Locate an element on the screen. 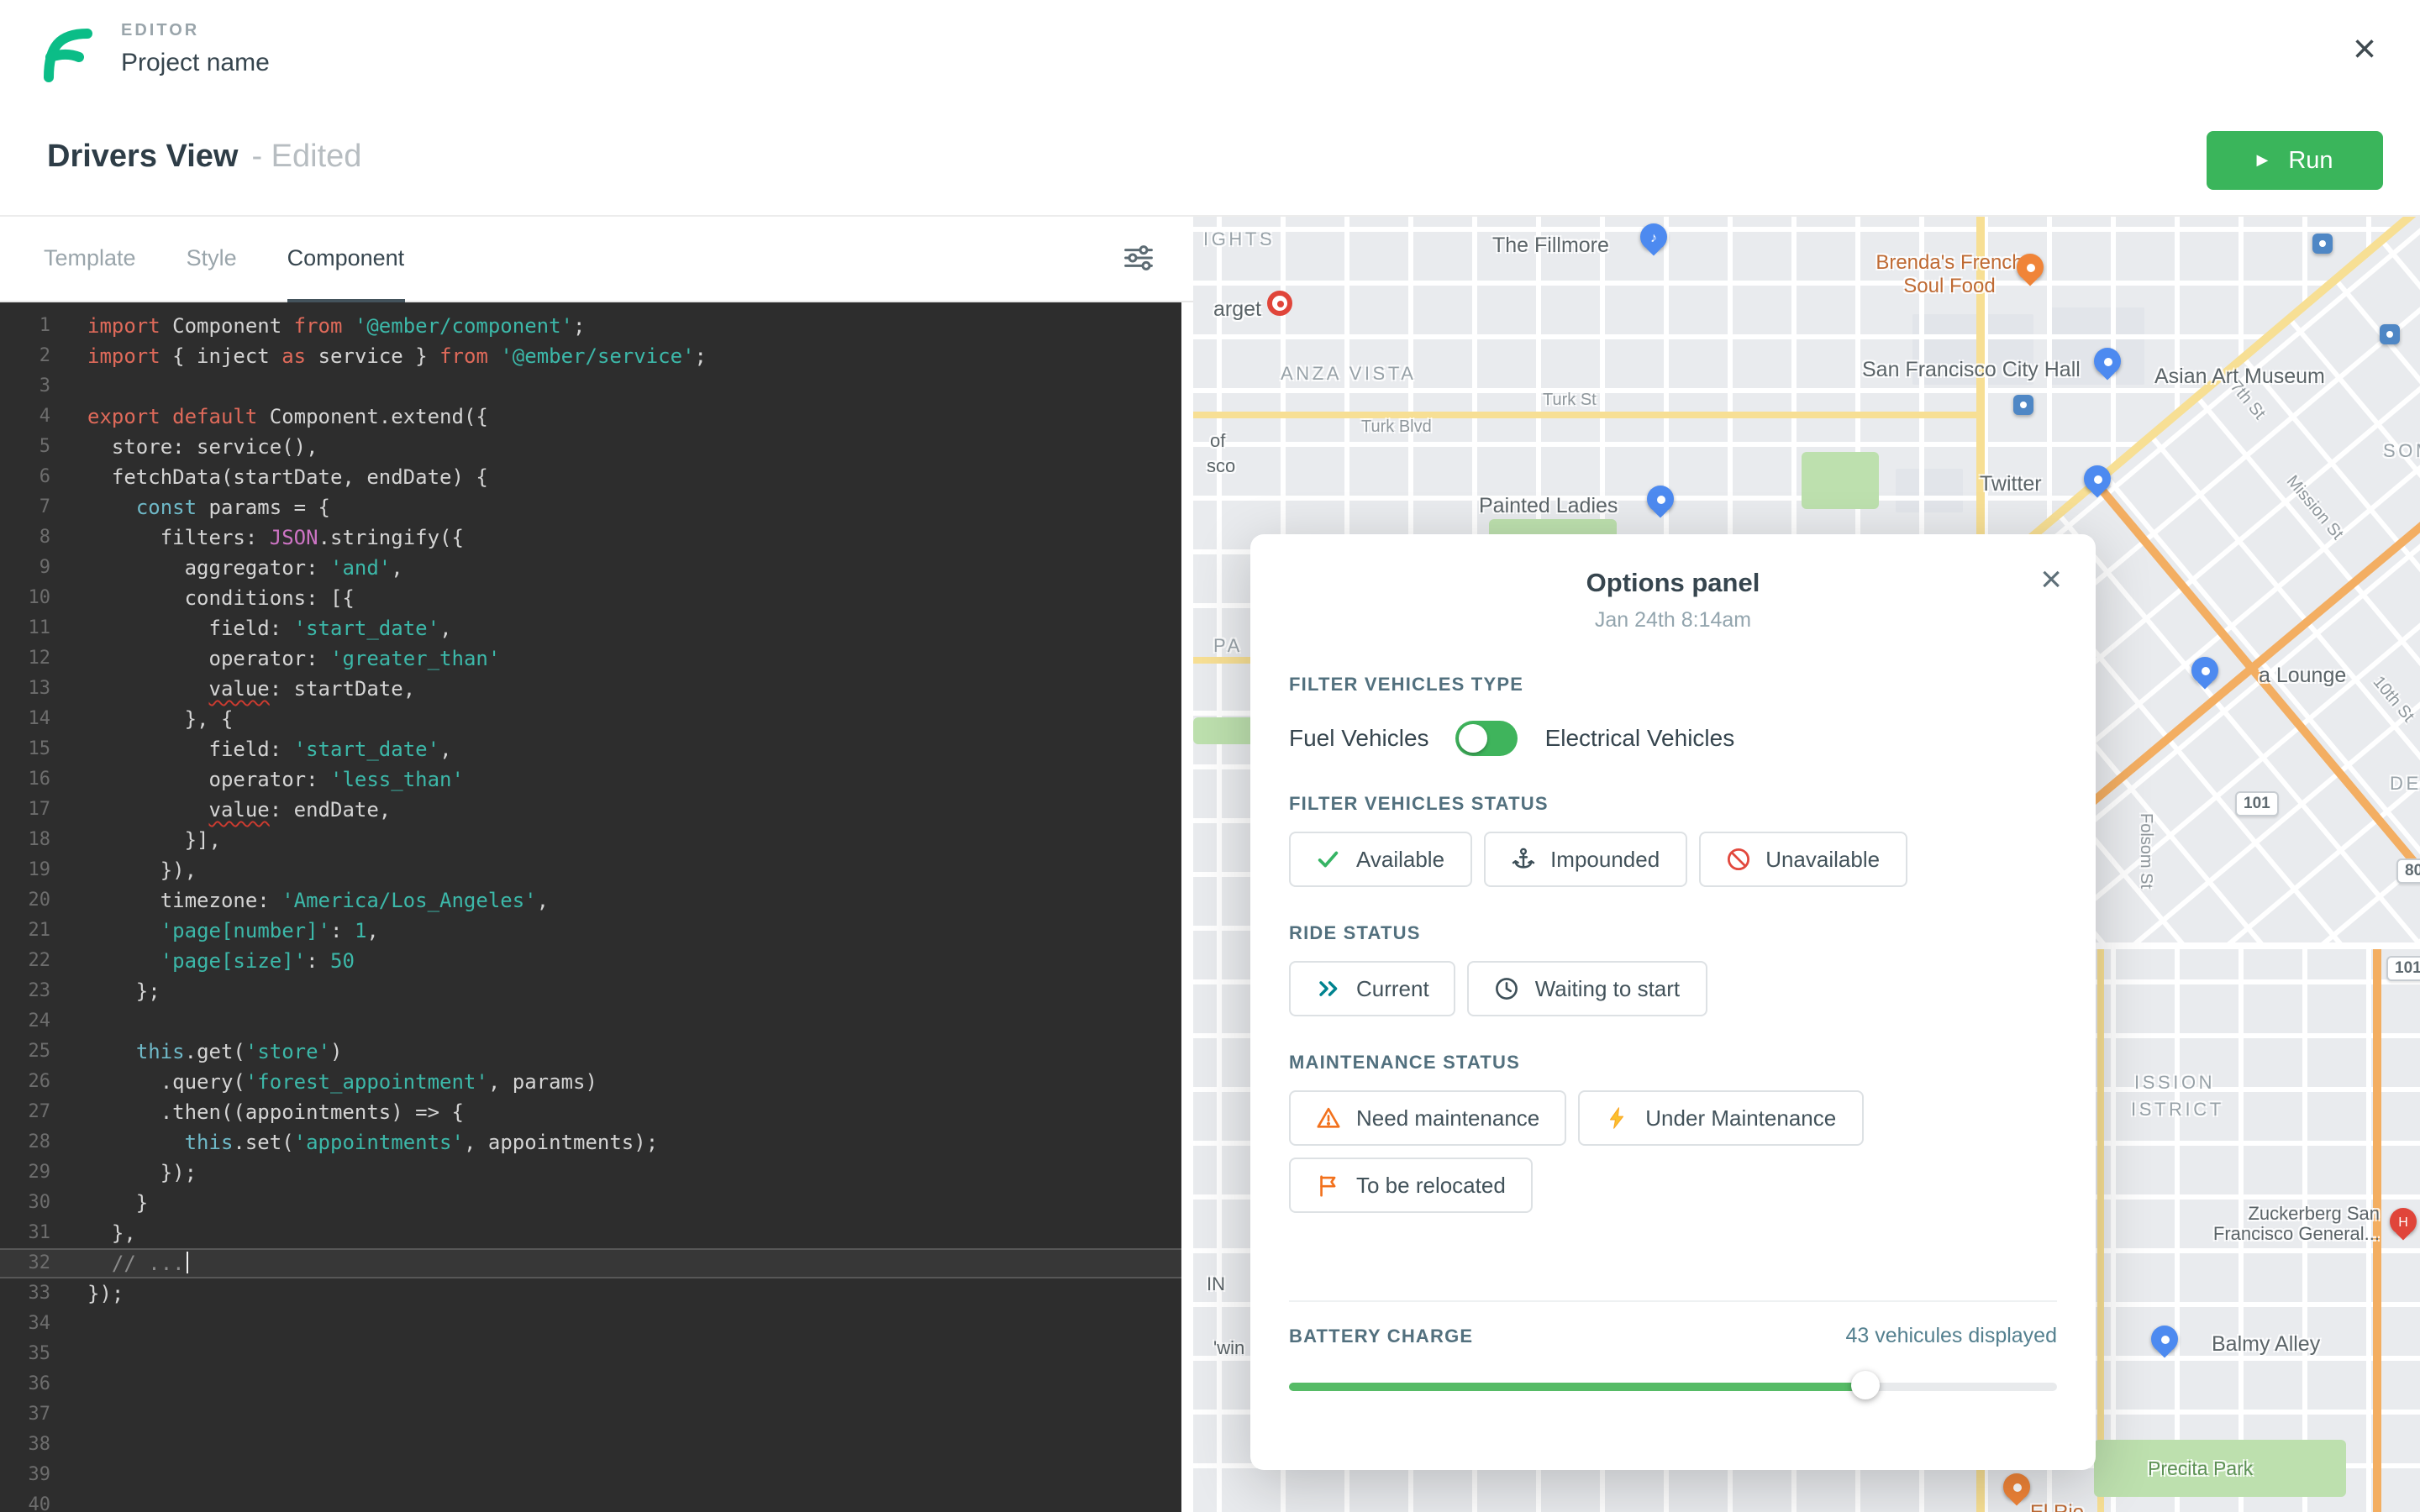 This screenshot has height=1512, width=2420. line-number: 37 is located at coordinates (39, 1414).